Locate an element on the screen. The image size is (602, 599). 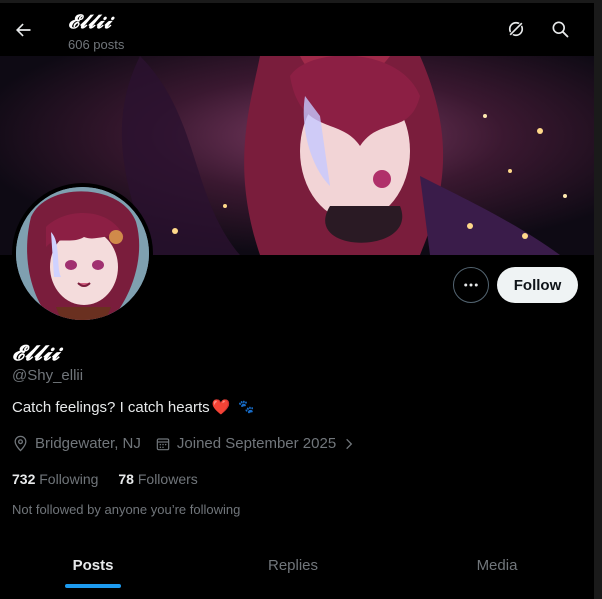
profile-meta: Bridgewater, NJ Joined September 2025 is located at coordinates (191, 443).